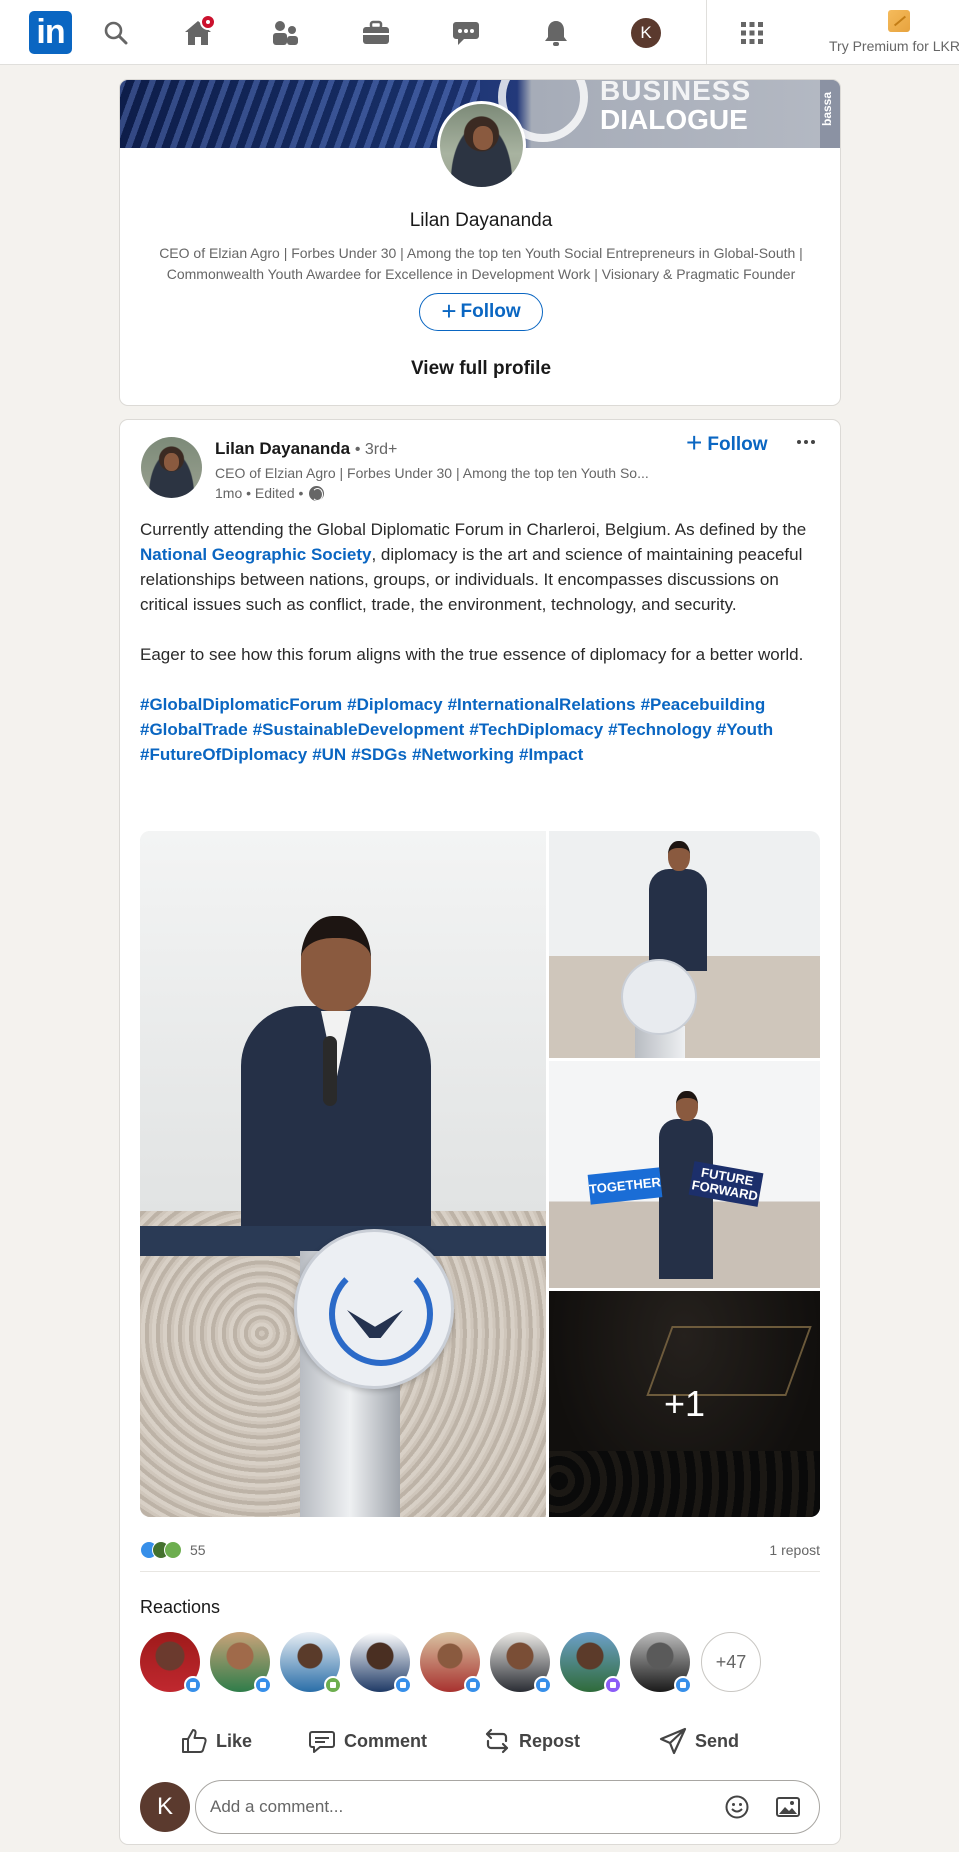 Image resolution: width=959 pixels, height=1852 pixels. I want to click on post-author-name: Lilan Dayananda • 3rd+, so click(306, 449).